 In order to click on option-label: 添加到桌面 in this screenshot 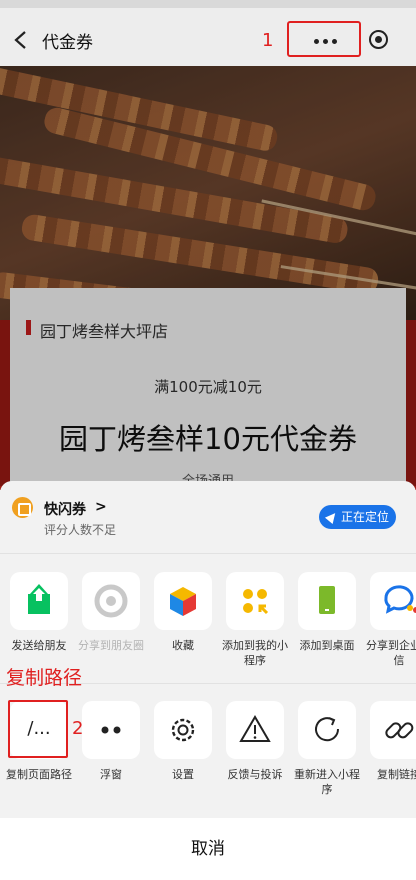, I will do `click(327, 645)`.